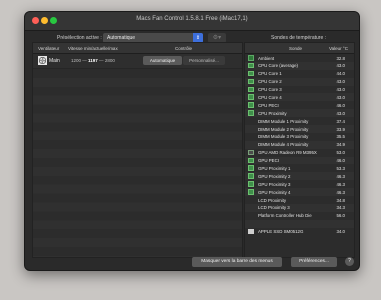 This screenshot has height=300, width=381. Describe the element at coordinates (340, 58) in the screenshot. I see `sensor-value: 32.8` at that location.